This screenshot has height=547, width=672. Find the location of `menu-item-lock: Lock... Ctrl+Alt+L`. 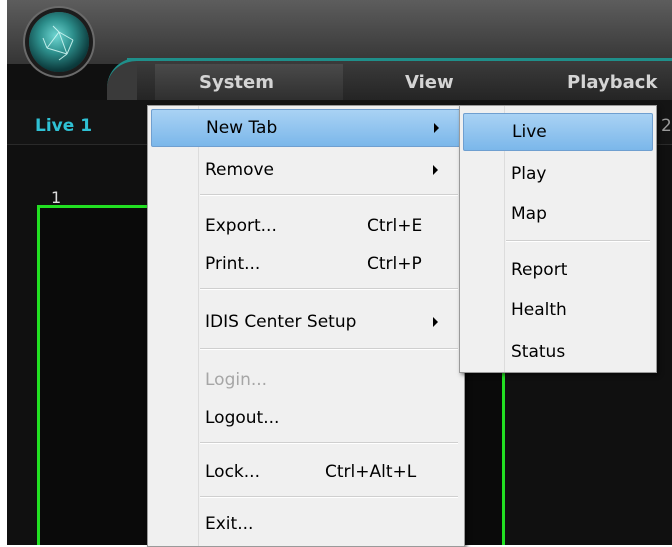

menu-item-lock: Lock... Ctrl+Alt+L is located at coordinates (305, 472).